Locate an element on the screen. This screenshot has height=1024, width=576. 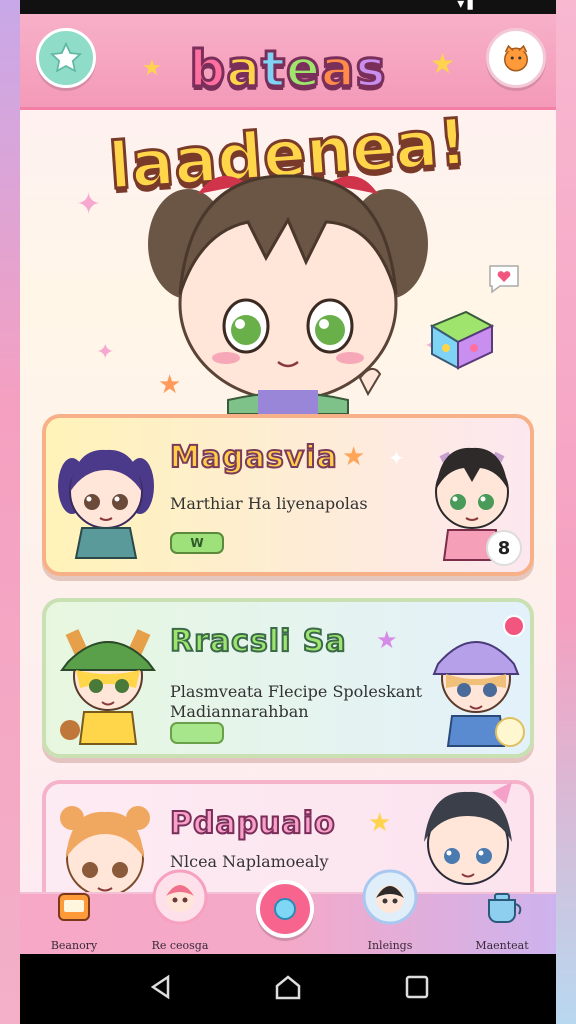
nav-item-bag: Beanory is located at coordinates (74, 923).